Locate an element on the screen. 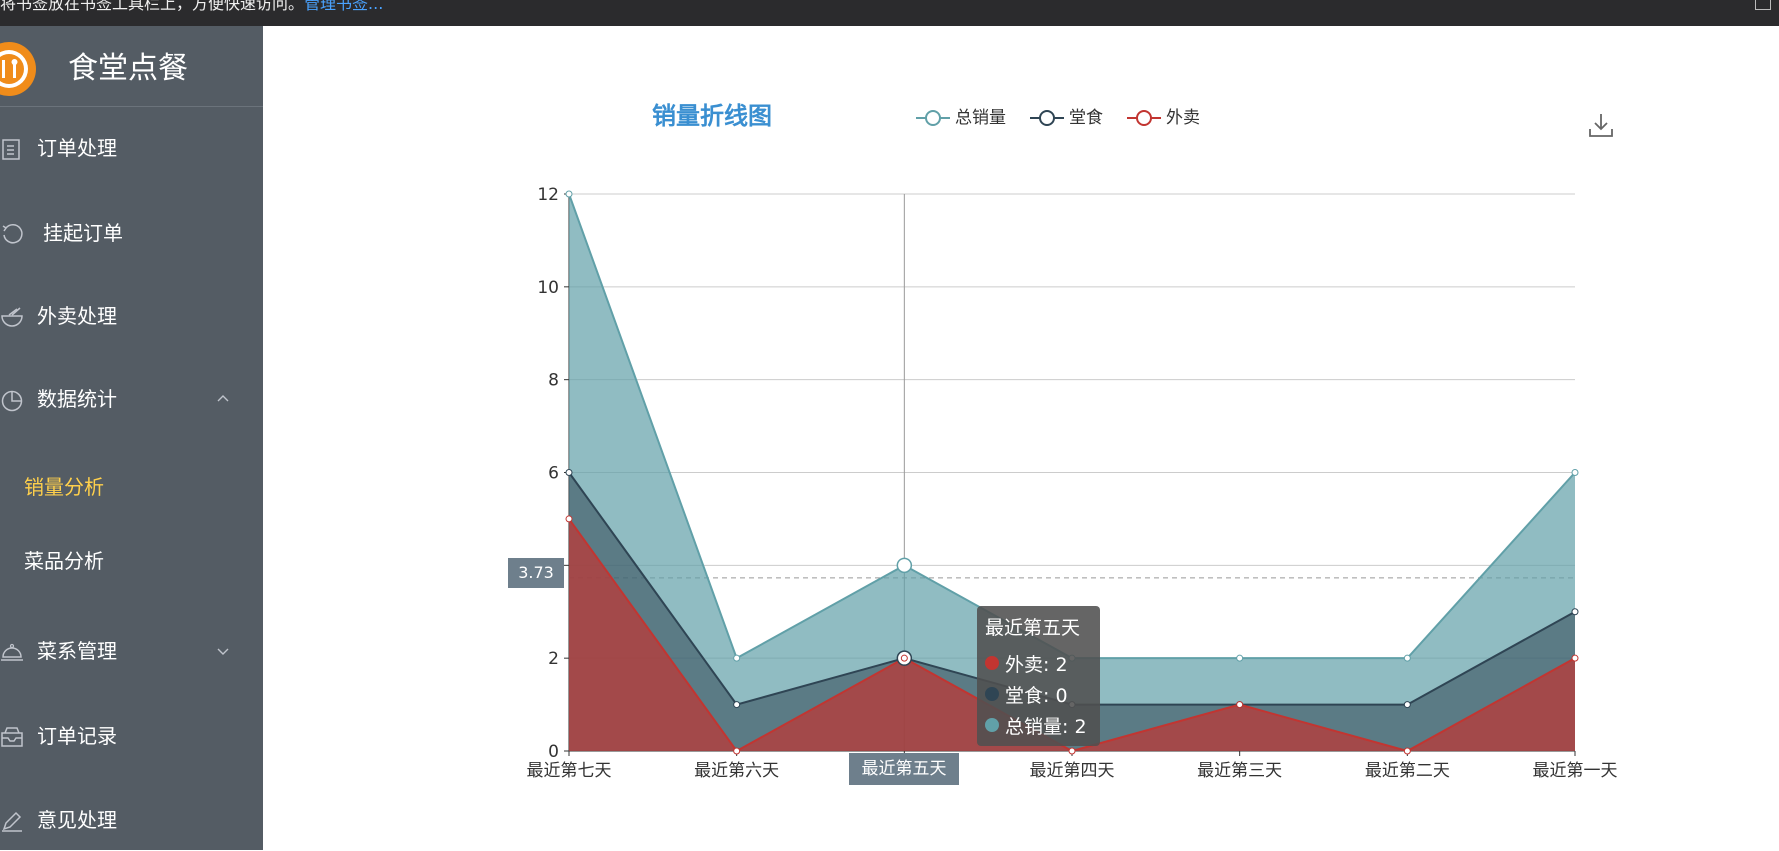 The image size is (1779, 851). y-tick-label: 0 is located at coordinates (553, 752).